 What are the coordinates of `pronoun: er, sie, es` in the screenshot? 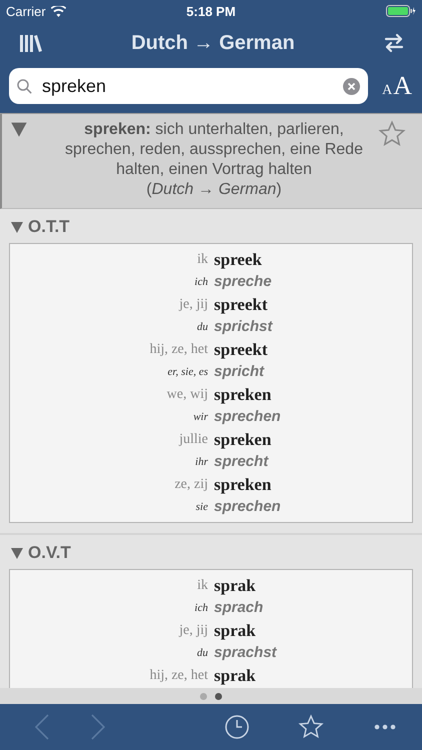 It's located at (187, 372).